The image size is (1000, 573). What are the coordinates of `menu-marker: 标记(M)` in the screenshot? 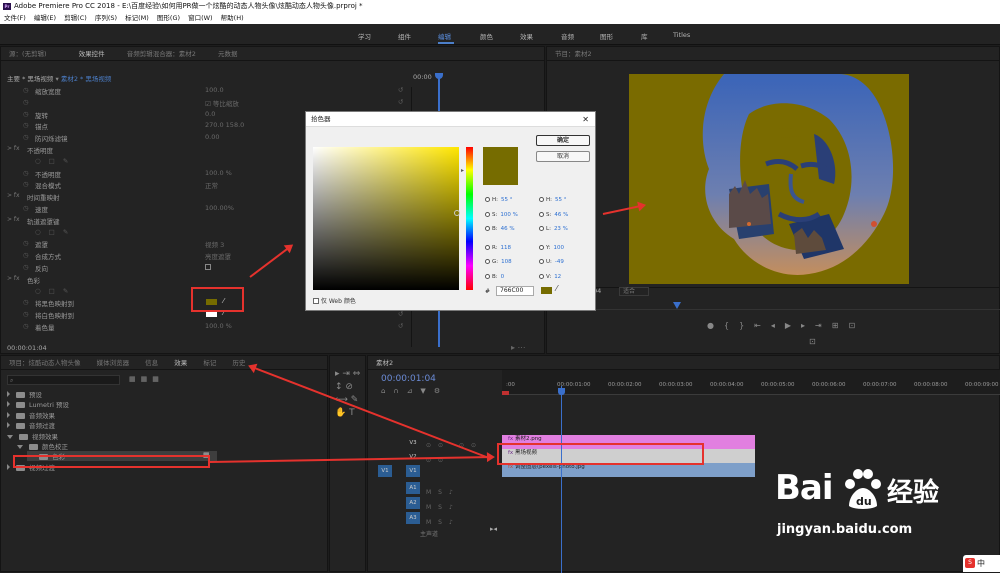 It's located at (137, 18).